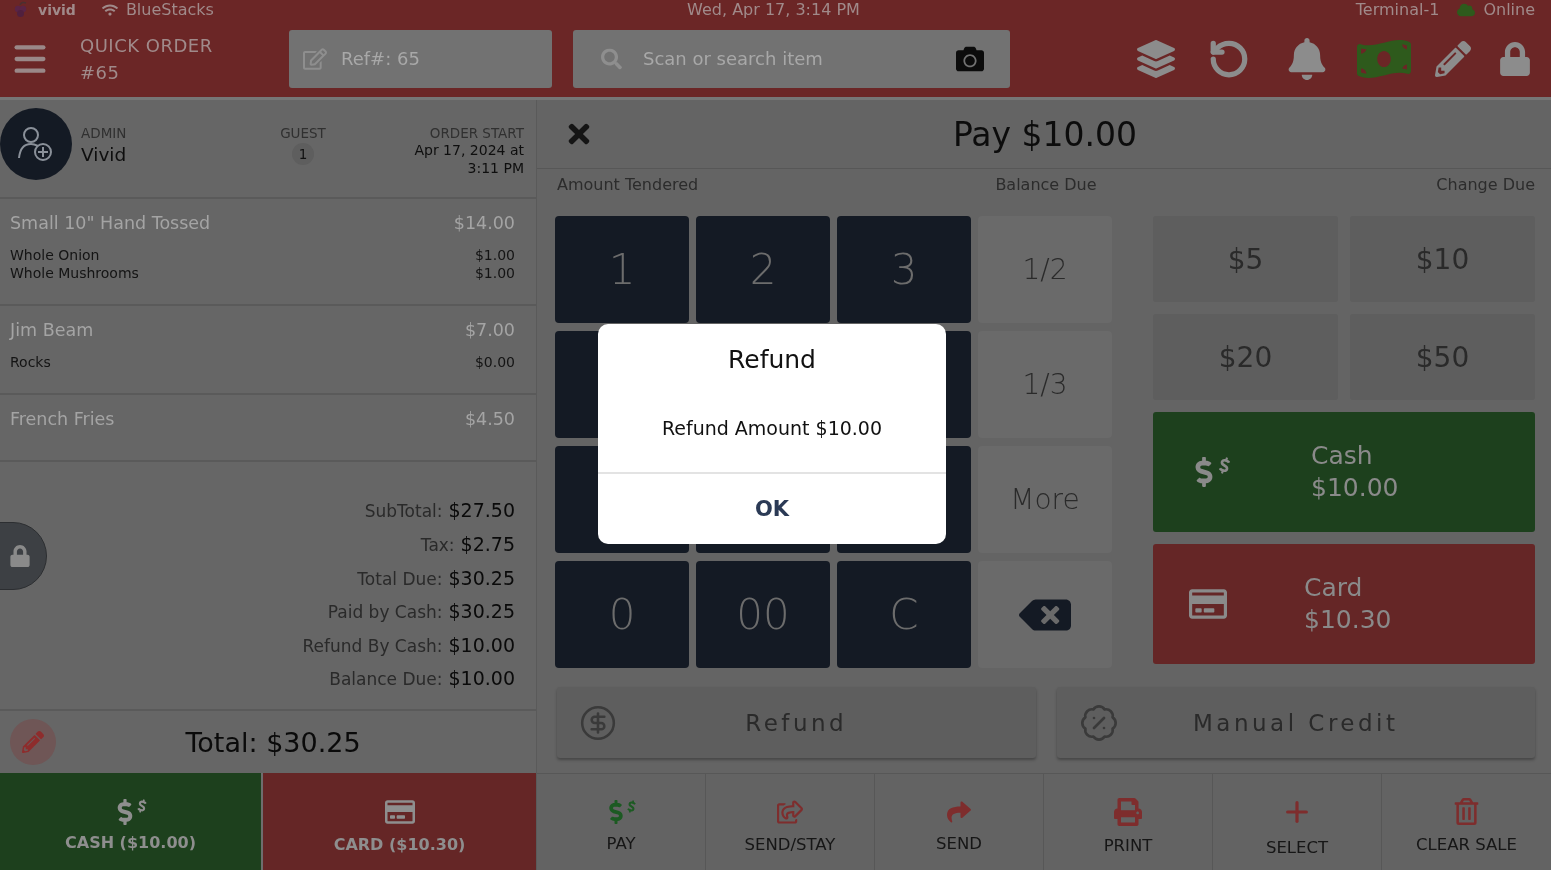 Image resolution: width=1551 pixels, height=870 pixels. I want to click on total-label: Total Due:, so click(400, 578).